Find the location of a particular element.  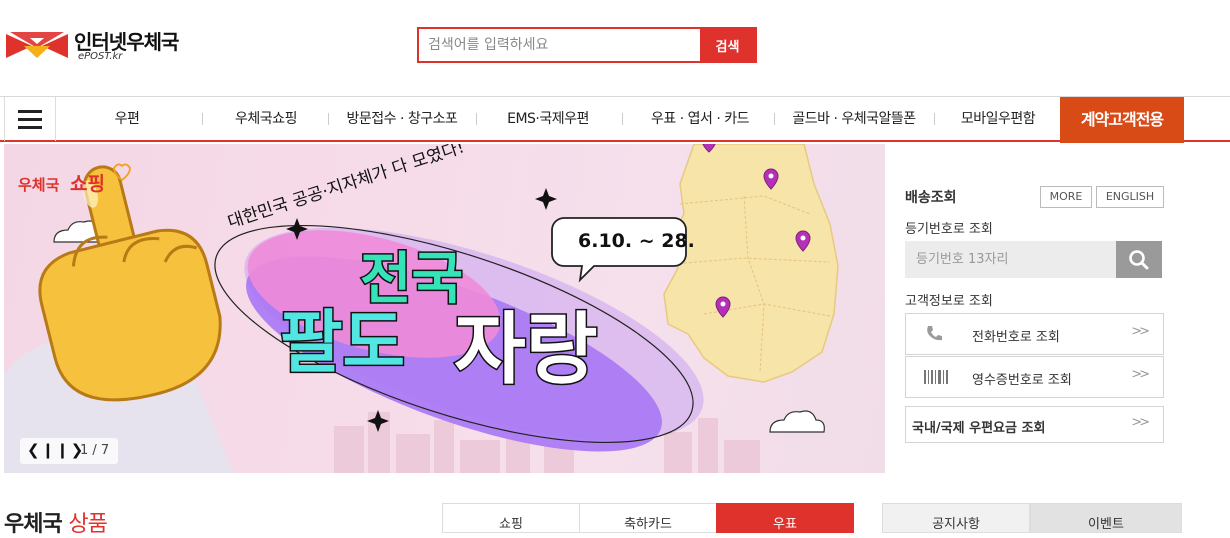

receipt-lookup-link: 영수증번호로 조회 >> is located at coordinates (1034, 377).